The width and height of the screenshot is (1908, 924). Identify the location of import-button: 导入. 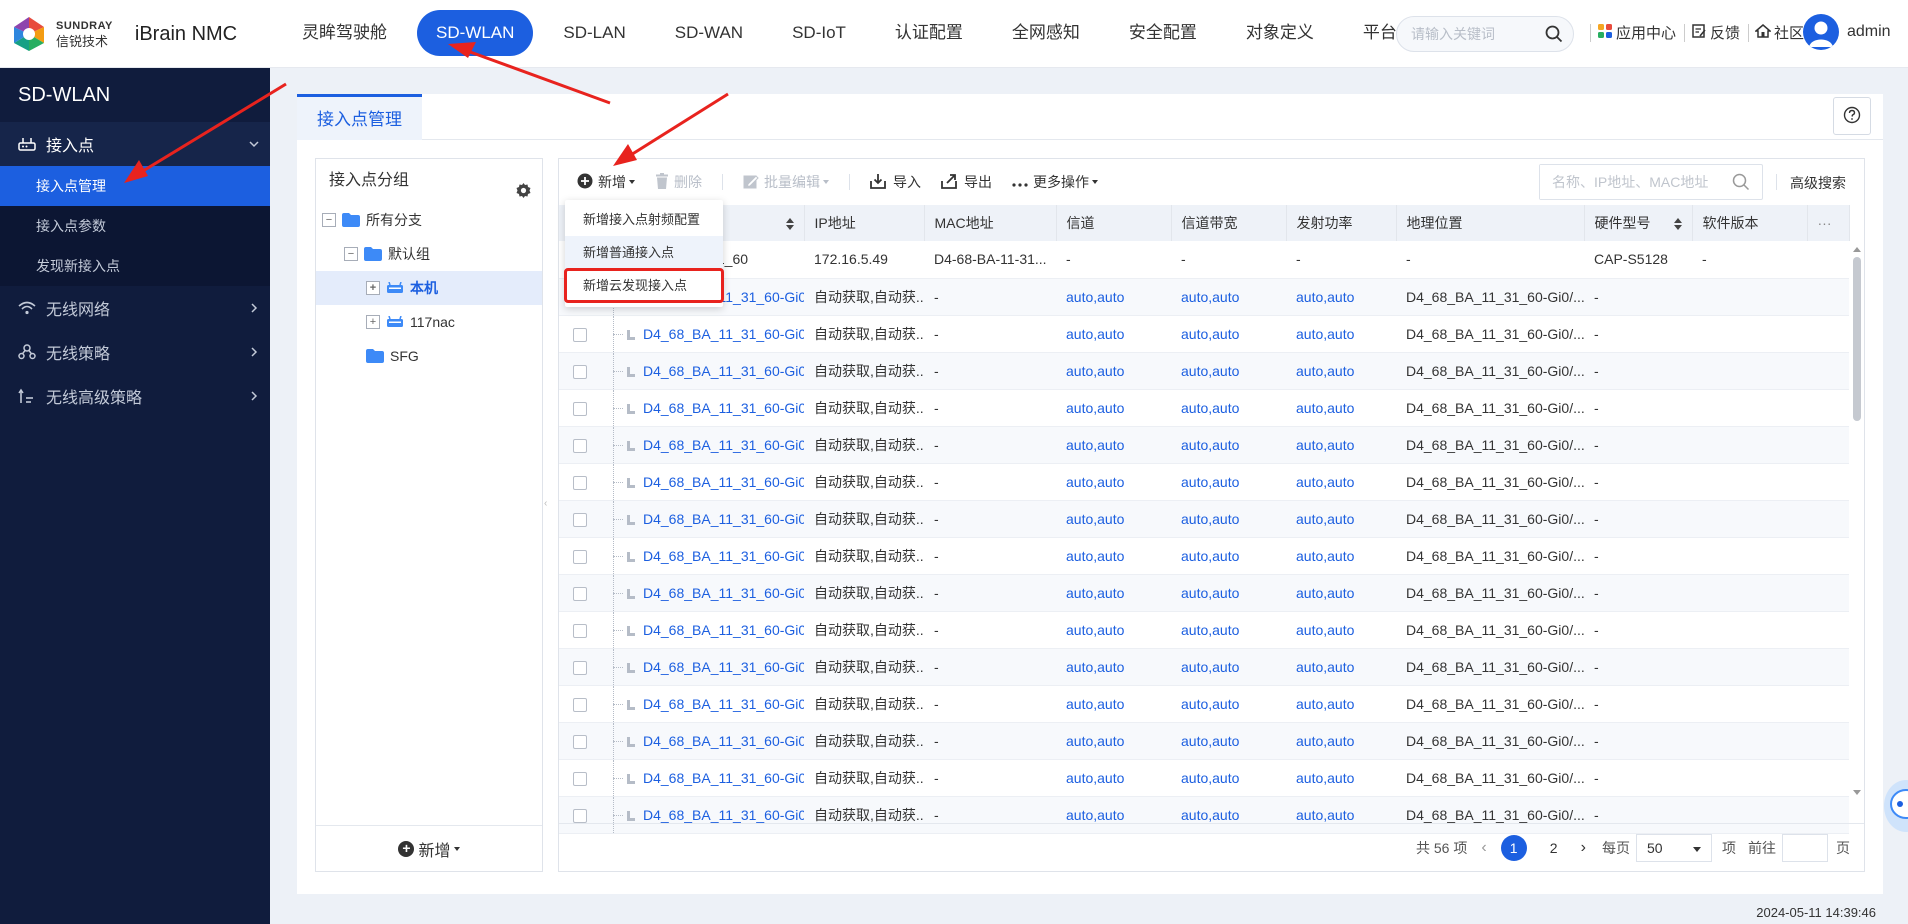
(895, 182).